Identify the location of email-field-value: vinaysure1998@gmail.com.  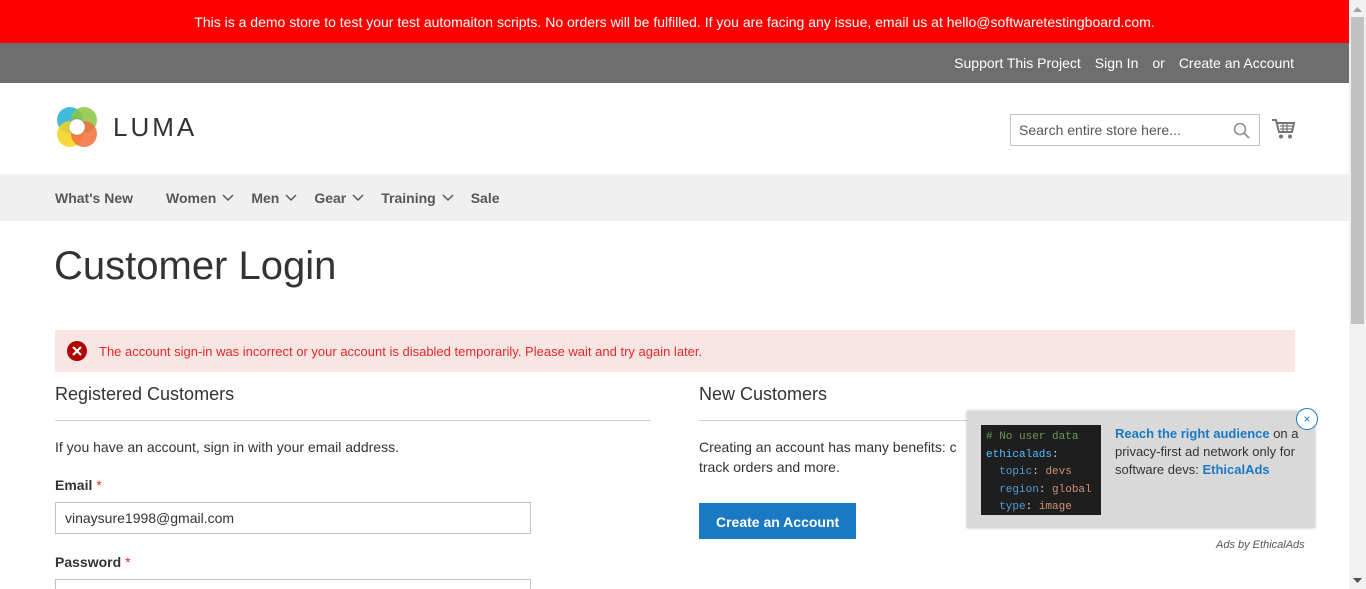
(150, 518).